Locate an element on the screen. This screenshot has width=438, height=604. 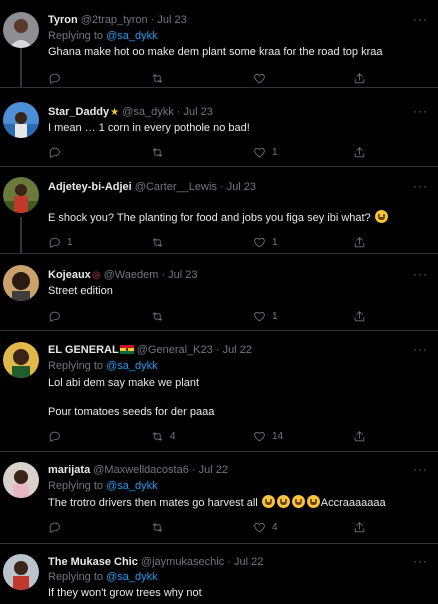
display-name: Star_Daddy is located at coordinates (78, 112).